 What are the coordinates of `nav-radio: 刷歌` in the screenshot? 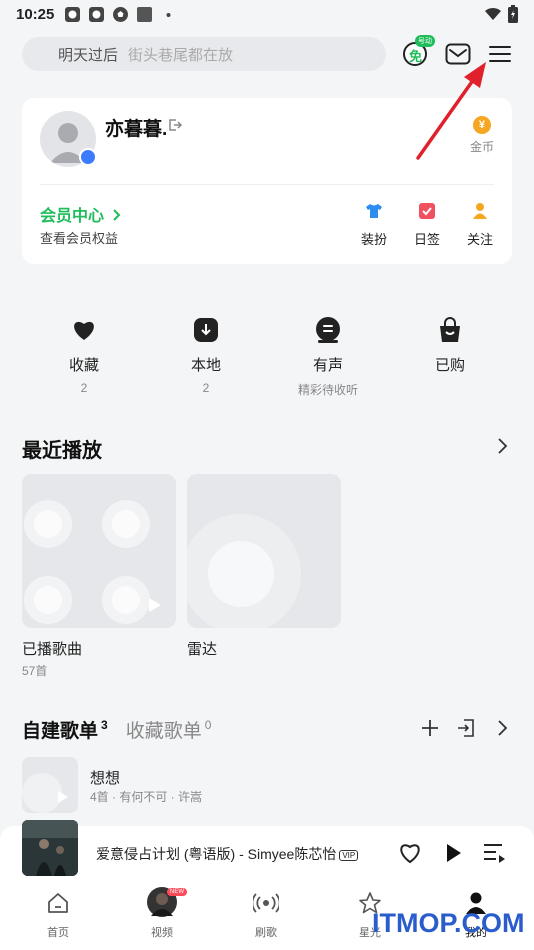 It's located at (266, 915).